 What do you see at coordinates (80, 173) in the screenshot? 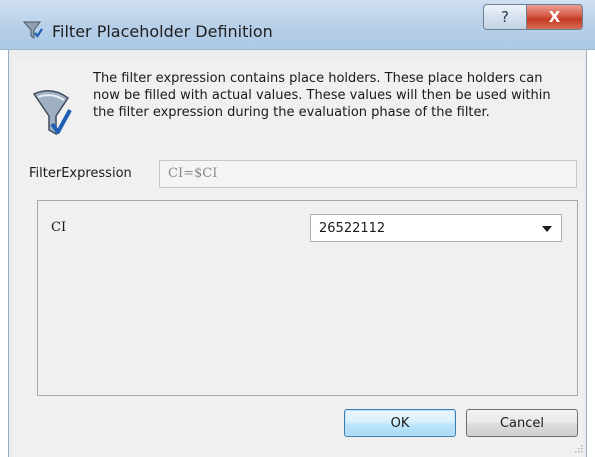
I see `filter-expression-label: FilterExpression` at bounding box center [80, 173].